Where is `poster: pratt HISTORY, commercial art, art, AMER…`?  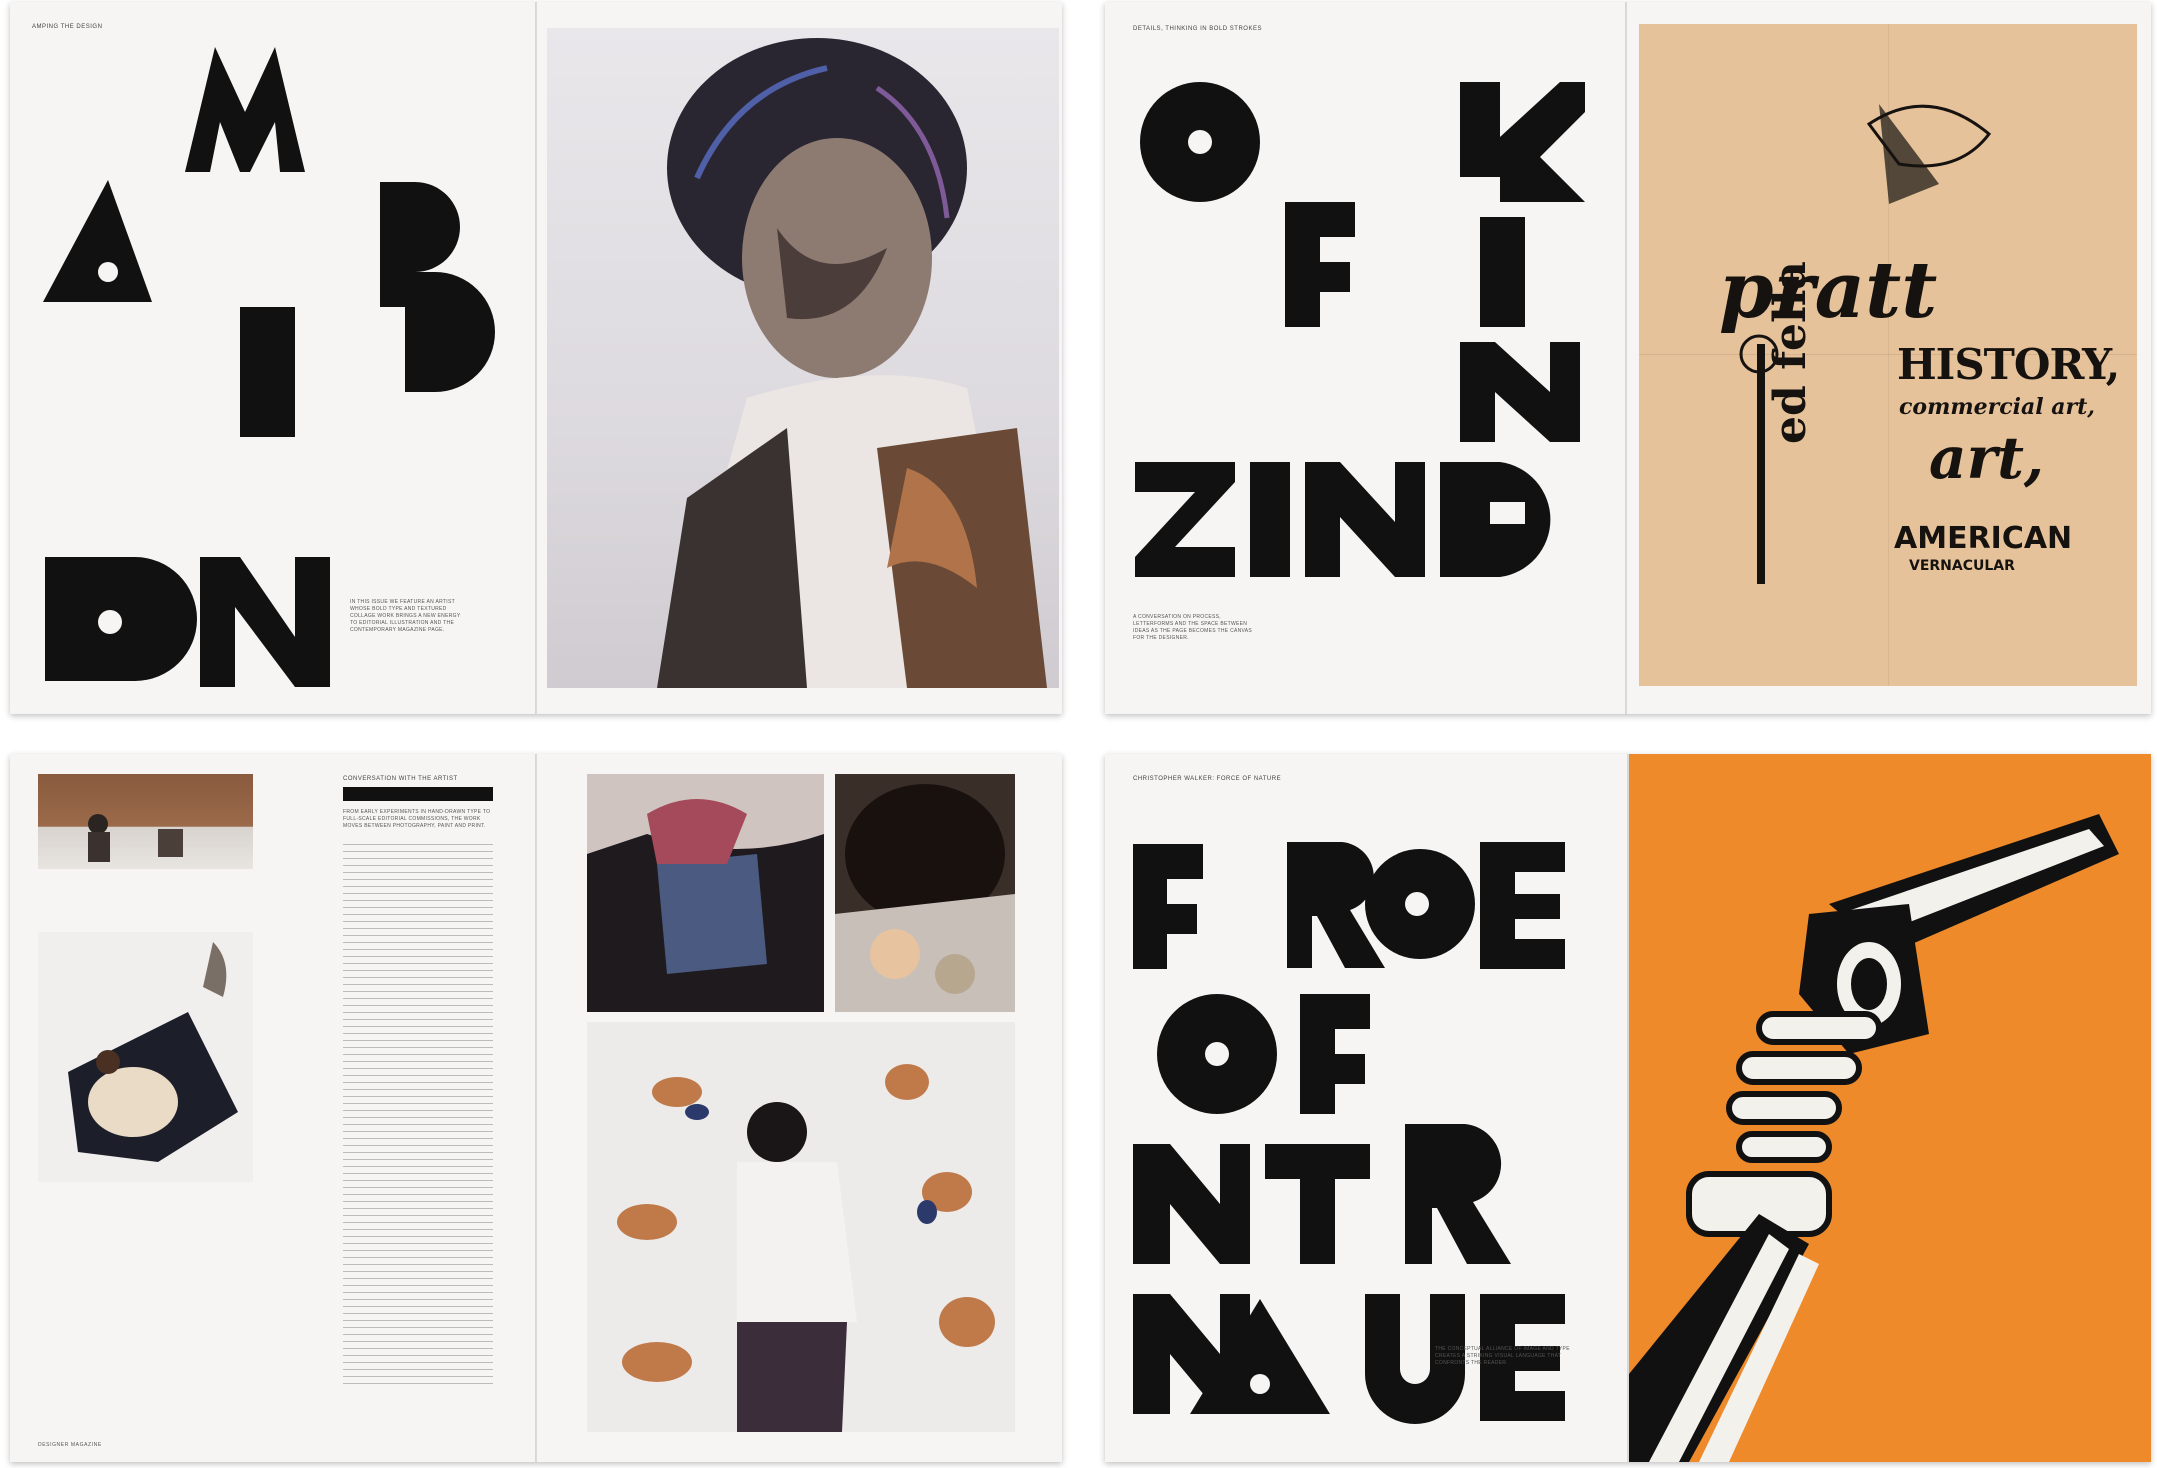
poster: pratt HISTORY, commercial art, art, AMER… is located at coordinates (1888, 355).